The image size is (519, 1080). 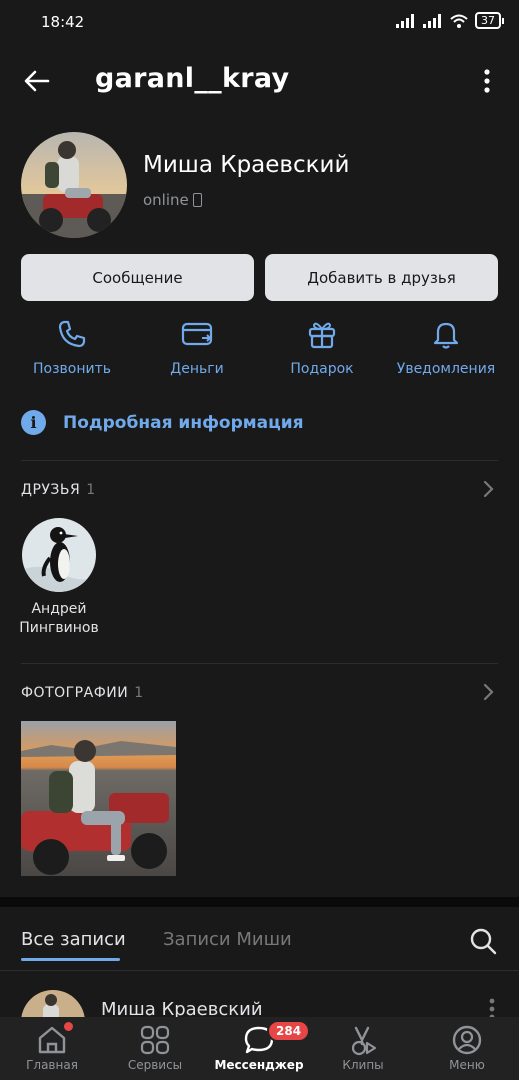 I want to click on nav-clips: Клипы, so click(x=363, y=1048).